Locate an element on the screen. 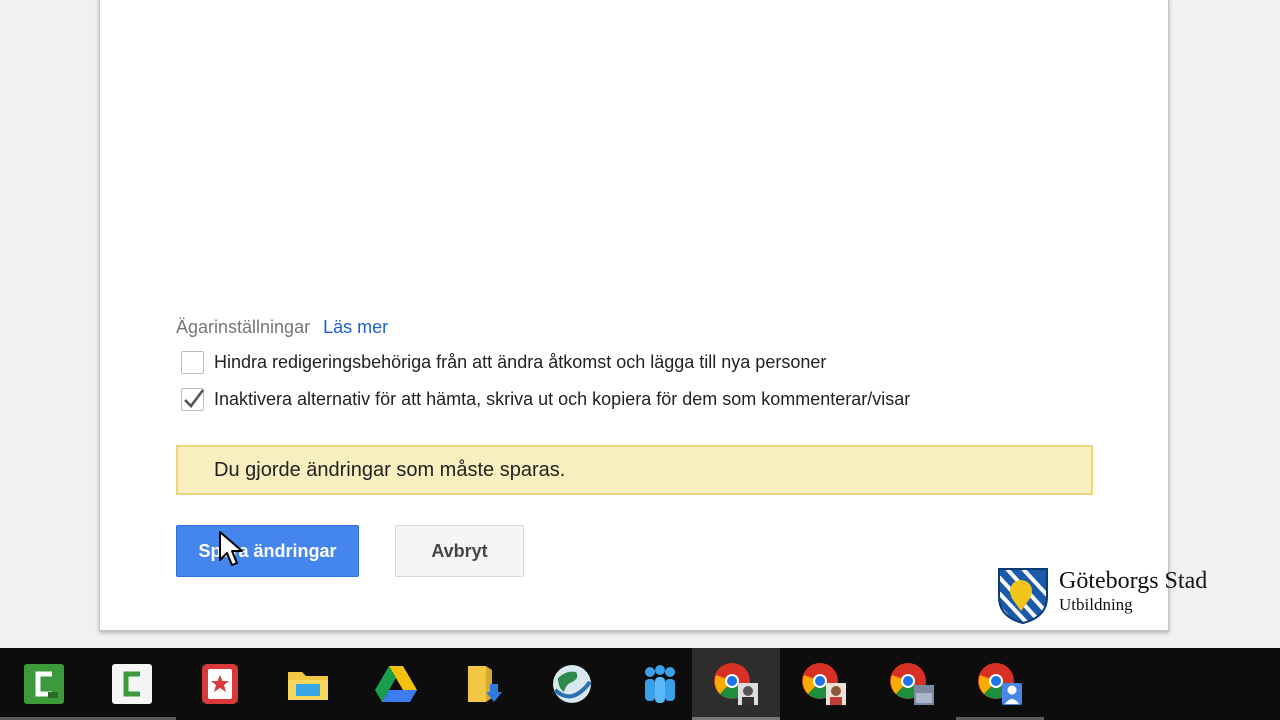 The width and height of the screenshot is (1280, 720). chrome-profile-4-icon is located at coordinates (1000, 684).